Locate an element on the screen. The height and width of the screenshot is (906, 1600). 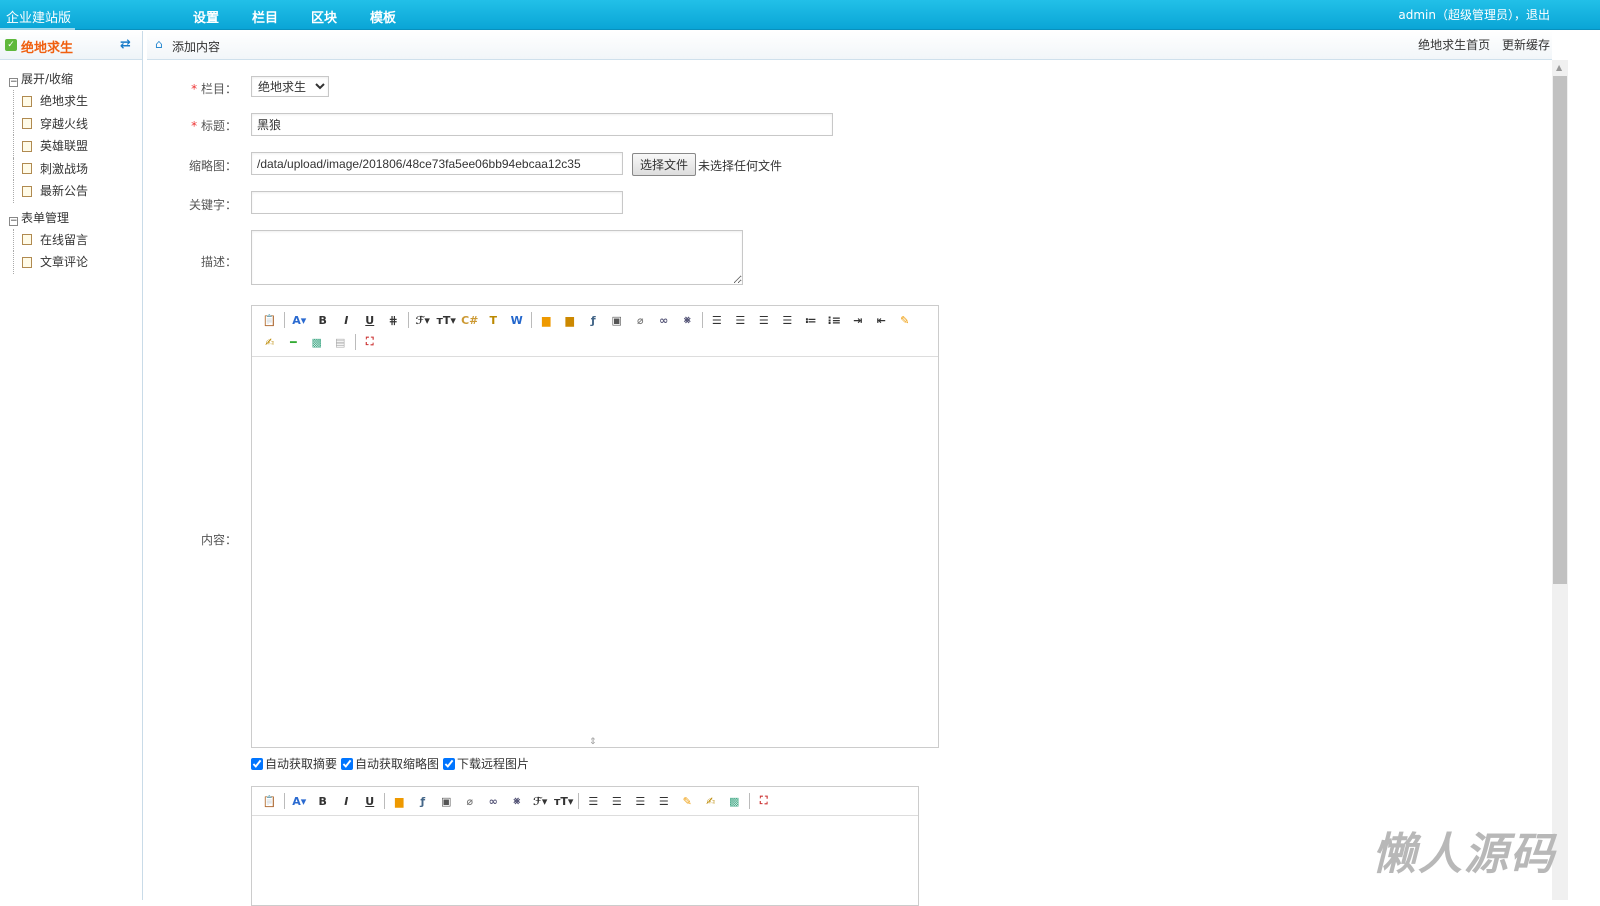
code-icon: C# is located at coordinates (470, 320).